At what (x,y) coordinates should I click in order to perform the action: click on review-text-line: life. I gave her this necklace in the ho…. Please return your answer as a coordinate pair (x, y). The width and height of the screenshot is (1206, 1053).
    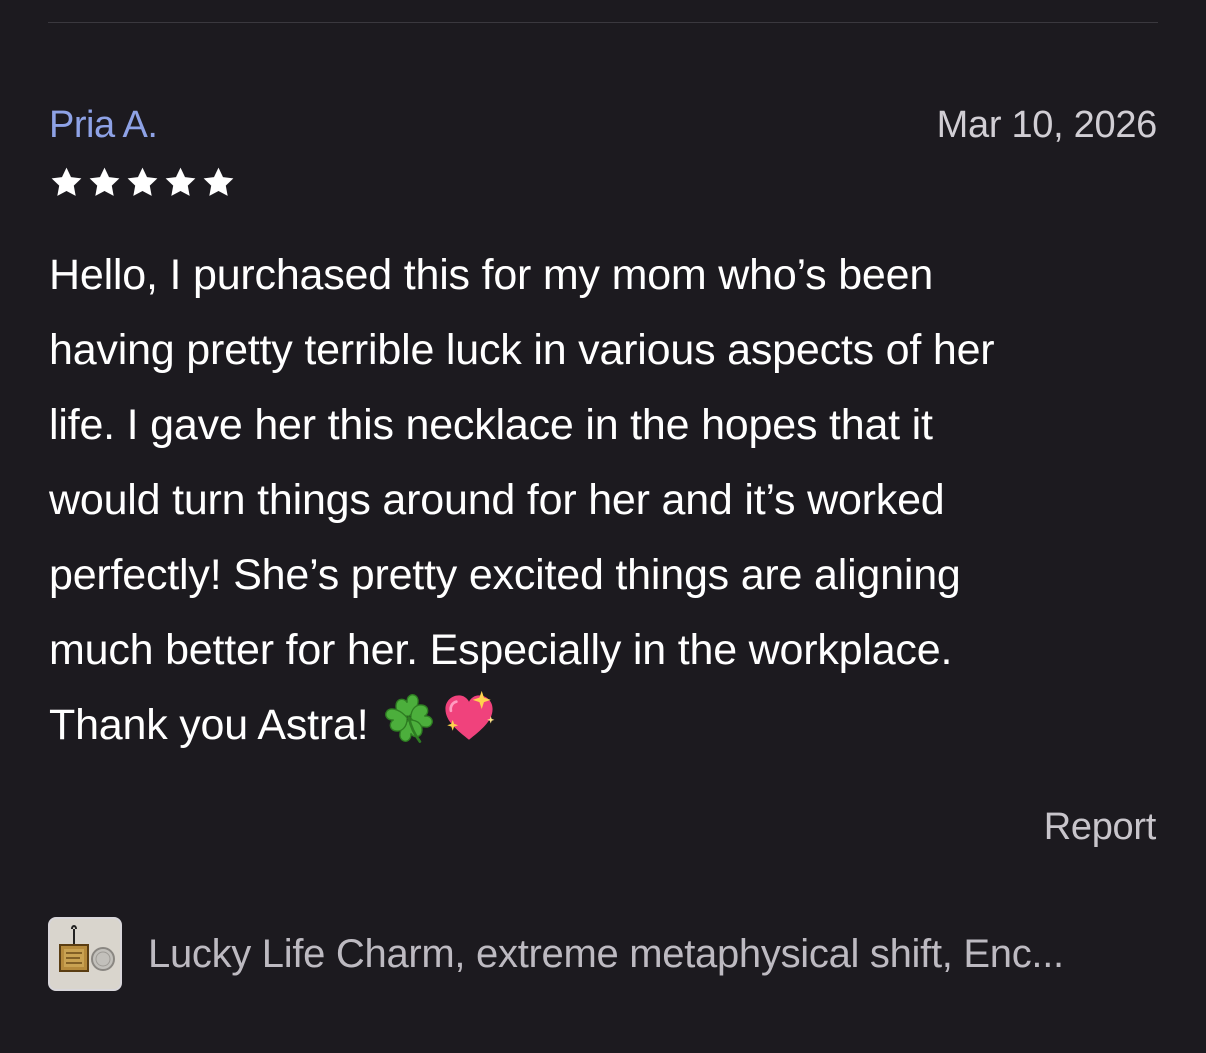
    Looking at the image, I should click on (491, 425).